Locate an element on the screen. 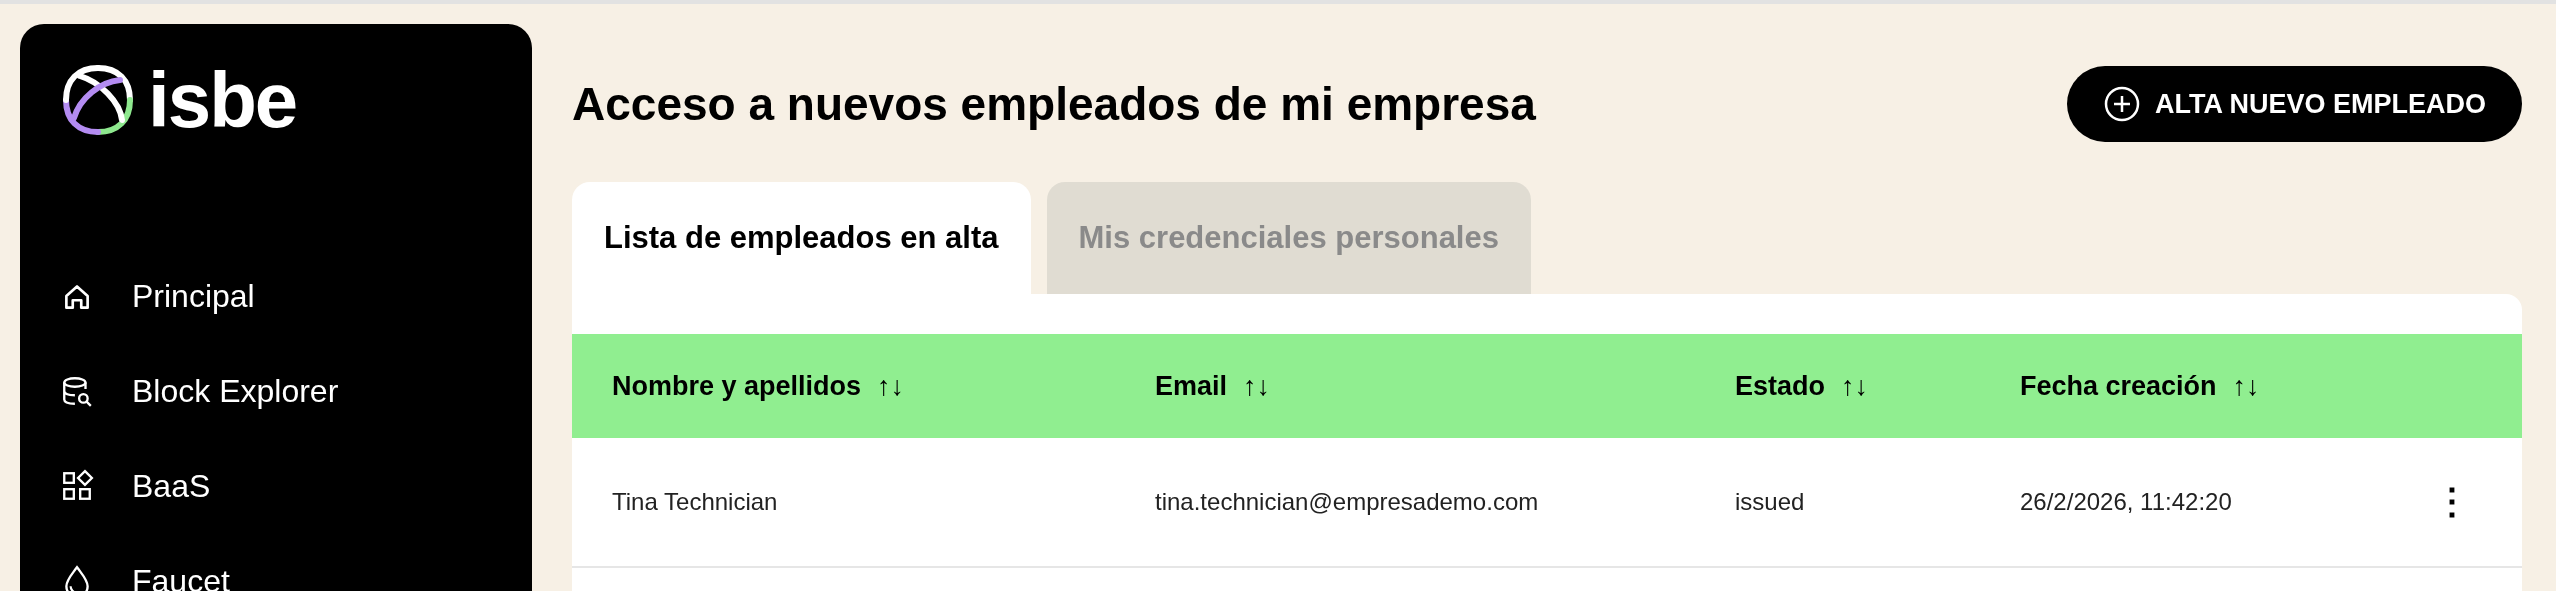 Image resolution: width=2556 pixels, height=591 pixels. logo-icon is located at coordinates (98, 100).